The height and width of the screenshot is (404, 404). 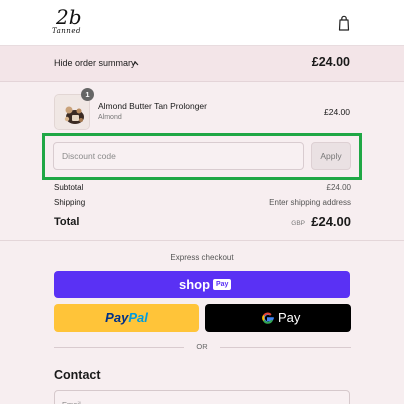 I want to click on shipping-row: Shipping Enter shipping address, so click(x=202, y=204).